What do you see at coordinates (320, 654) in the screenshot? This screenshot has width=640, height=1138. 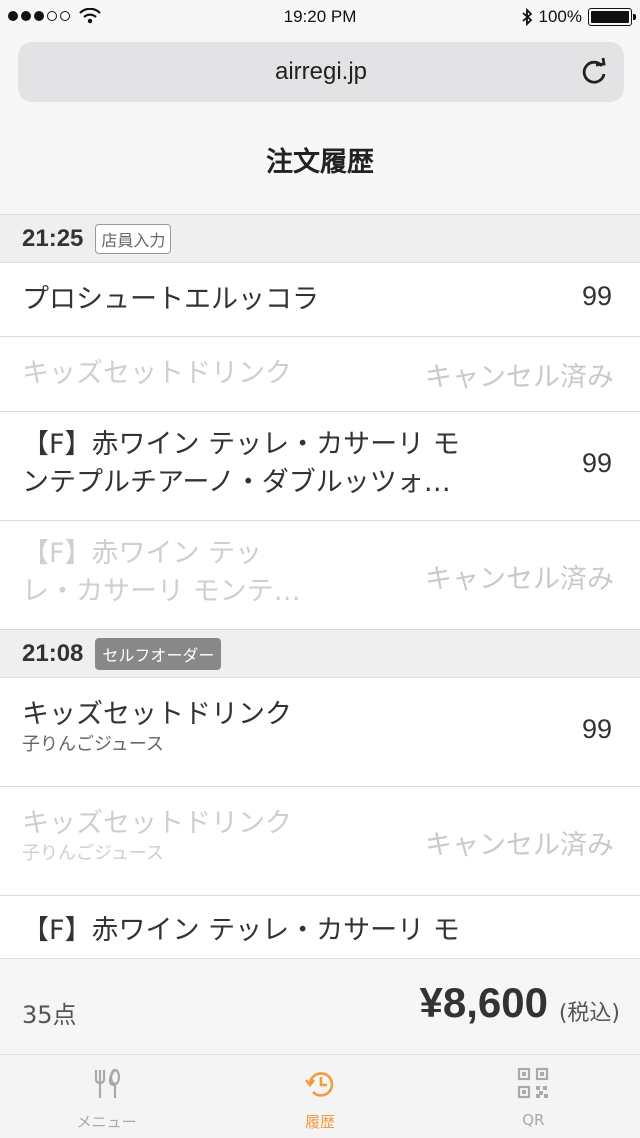 I see `section-header: 21:08 セルフオーダー` at bounding box center [320, 654].